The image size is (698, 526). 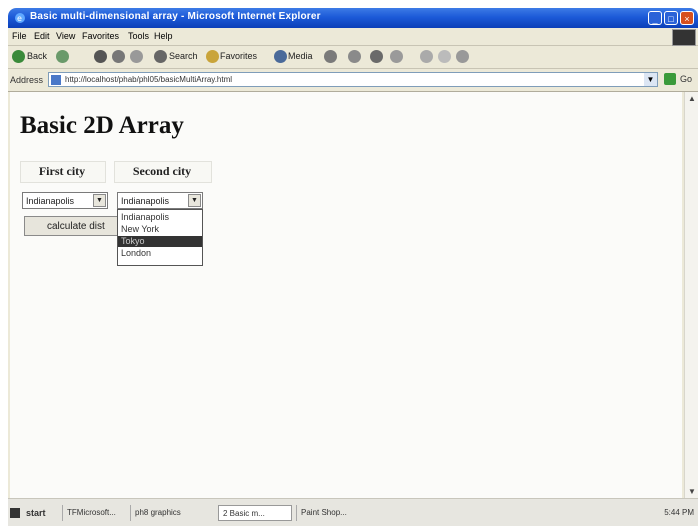 I want to click on system-clock: 5:44 PM, so click(x=679, y=512).